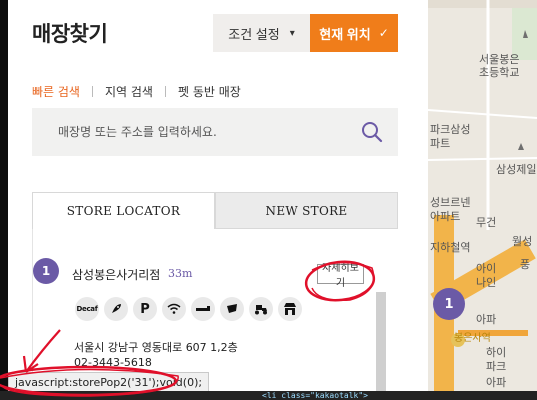 The image size is (537, 400). Describe the element at coordinates (486, 282) in the screenshot. I see `map-label: 나인` at that location.